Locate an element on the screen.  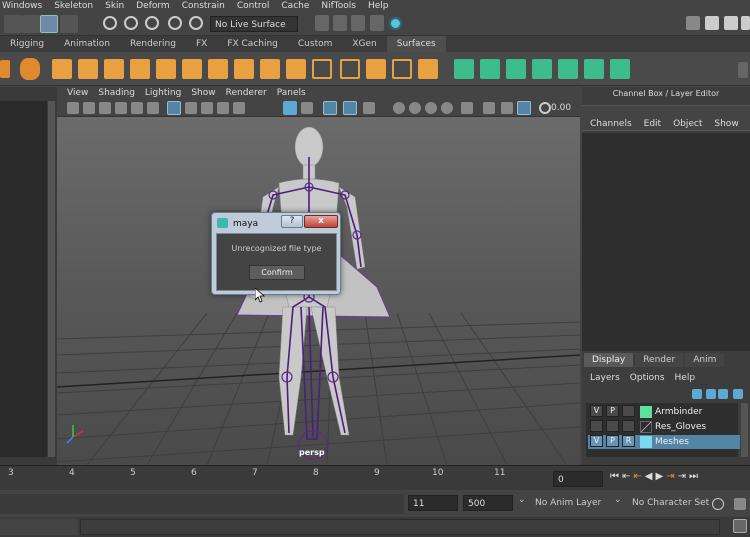
layer-visibility-toggle: V is located at coordinates (596, 441).